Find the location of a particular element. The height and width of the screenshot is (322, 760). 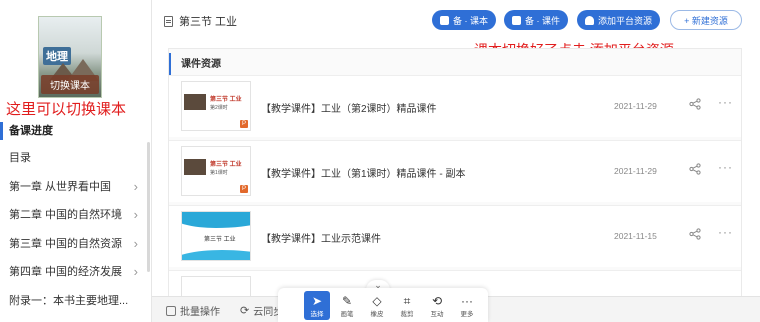

annotation-switch-textbook: 这里可以切换课本 is located at coordinates (66, 109).